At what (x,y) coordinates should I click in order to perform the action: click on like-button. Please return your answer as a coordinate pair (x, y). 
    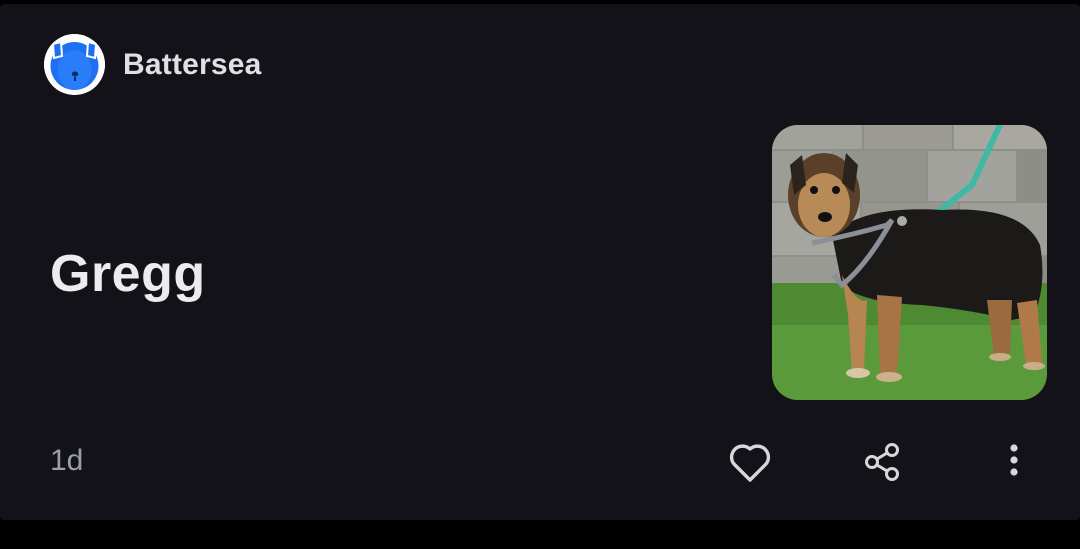
    Looking at the image, I should click on (750, 464).